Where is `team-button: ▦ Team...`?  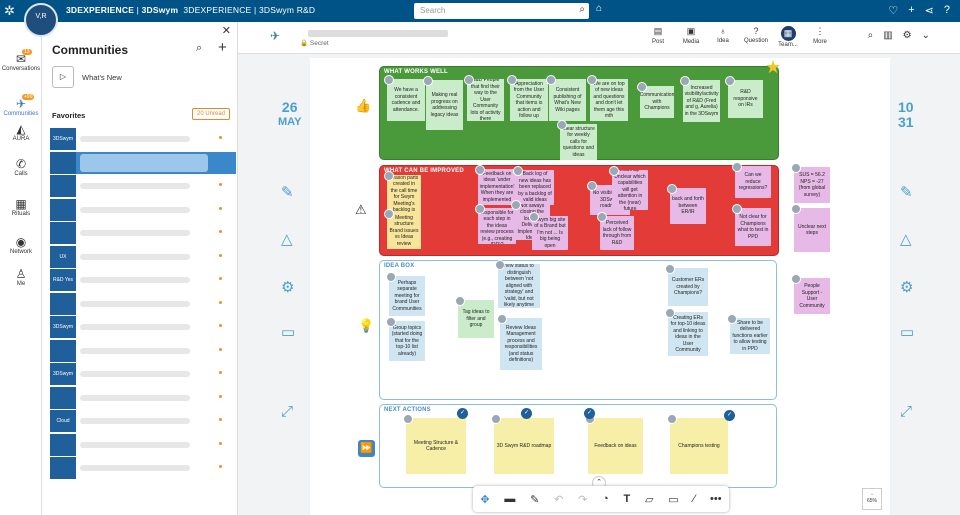 team-button: ▦ Team... is located at coordinates (788, 37).